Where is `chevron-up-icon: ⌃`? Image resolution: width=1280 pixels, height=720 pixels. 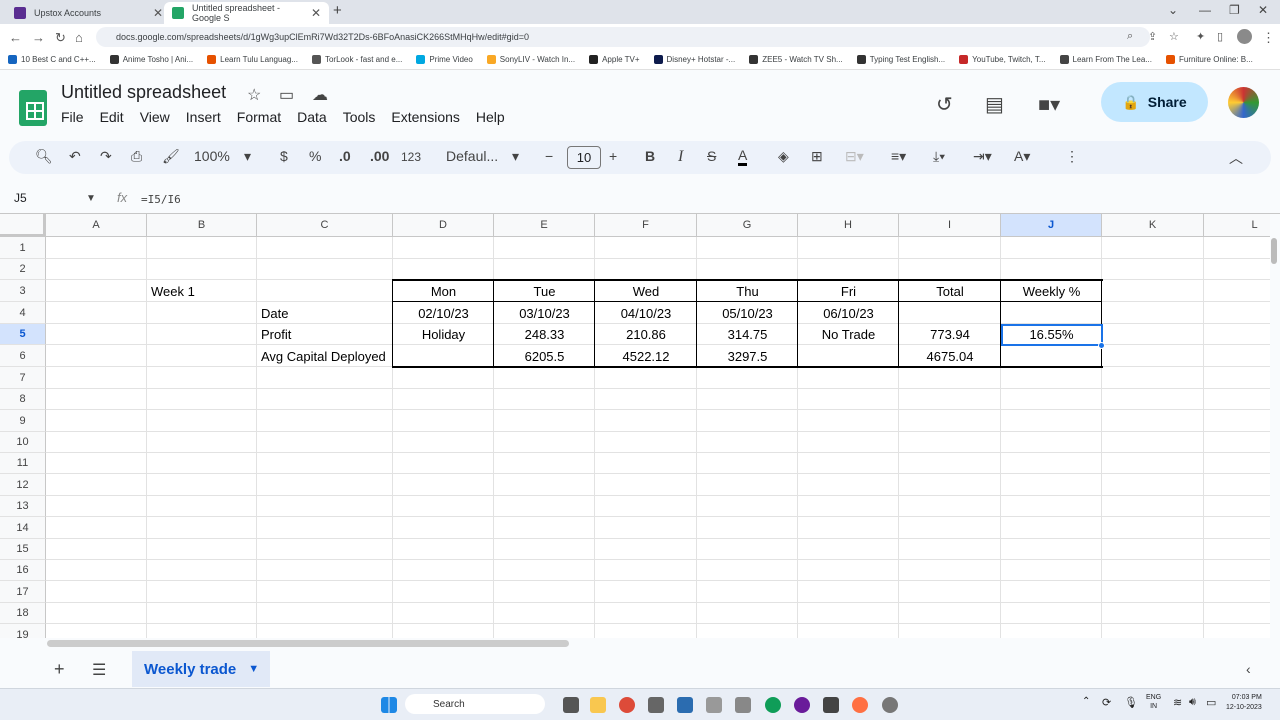
chevron-up-icon: ⌃ is located at coordinates (1086, 701).